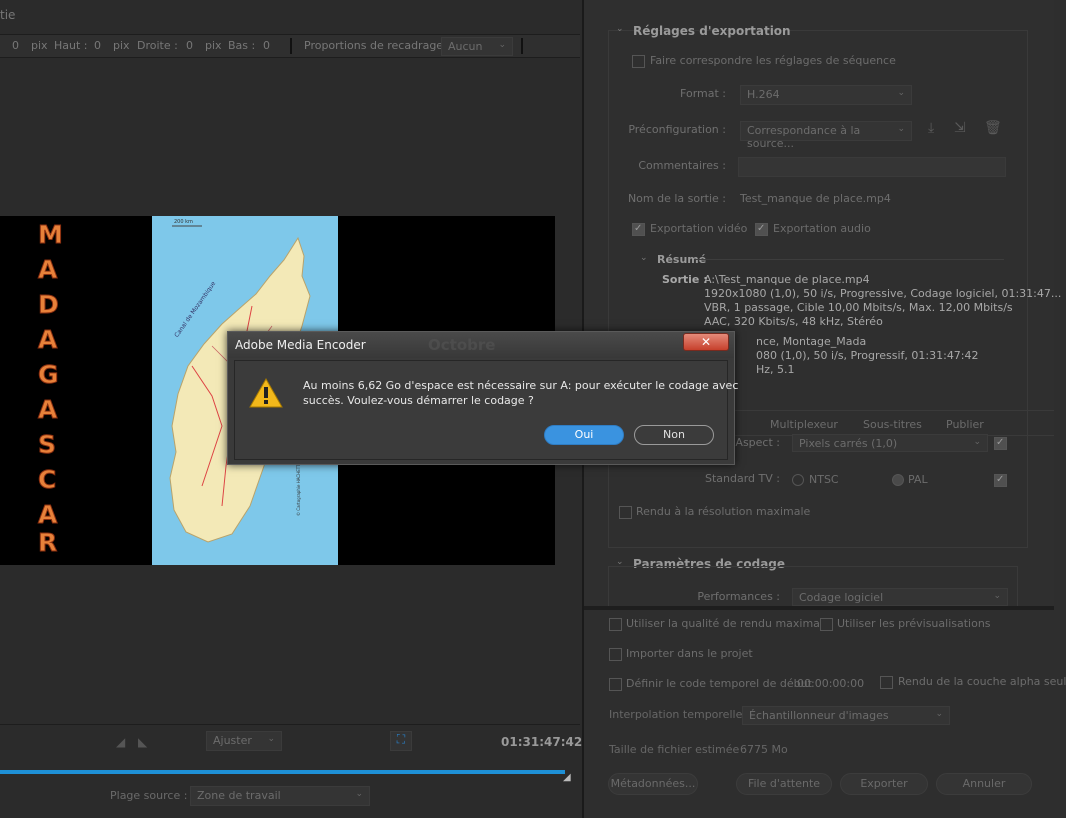 The width and height of the screenshot is (1066, 818). What do you see at coordinates (638, 229) in the screenshot?
I see `export-video-checkbox` at bounding box center [638, 229].